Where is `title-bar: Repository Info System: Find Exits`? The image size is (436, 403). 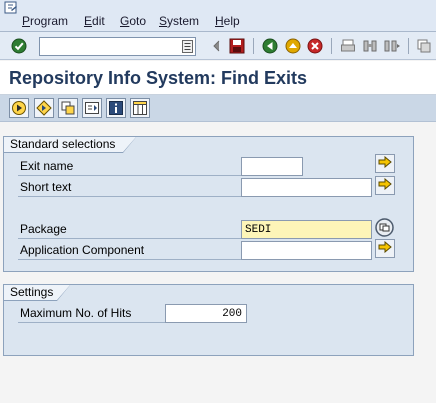 title-bar: Repository Info System: Find Exits is located at coordinates (218, 78).